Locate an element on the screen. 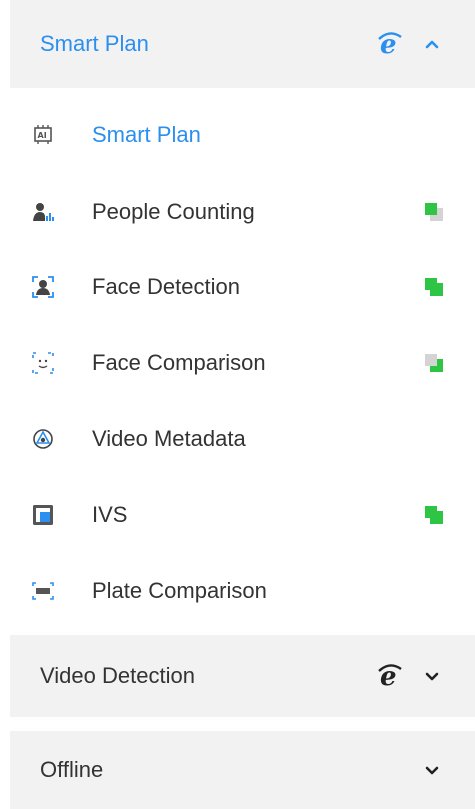 This screenshot has height=809, width=475. group-header-label: Offline is located at coordinates (72, 769).